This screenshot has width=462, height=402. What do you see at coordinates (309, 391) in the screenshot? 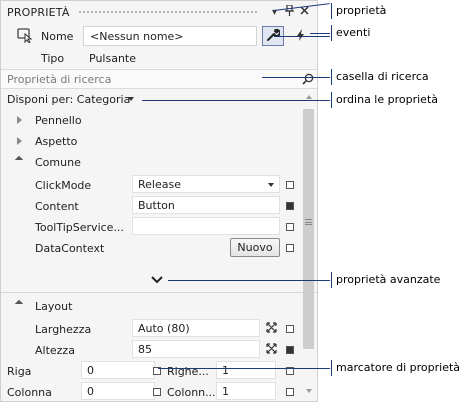
I see `scroll-down-icon` at bounding box center [309, 391].